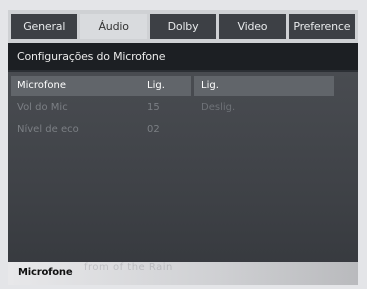  What do you see at coordinates (128, 267) in the screenshot?
I see `background-watermark-text: from of the Rain` at bounding box center [128, 267].